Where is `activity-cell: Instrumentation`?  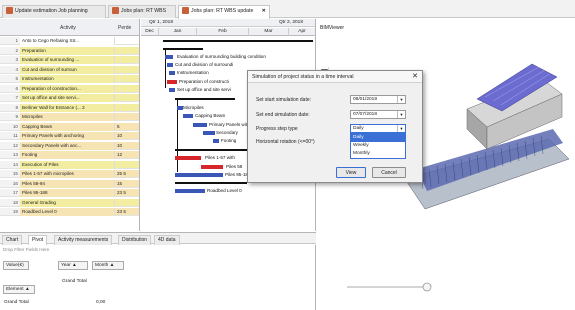
activity-cell: Instrumentation is located at coordinates (67, 79).